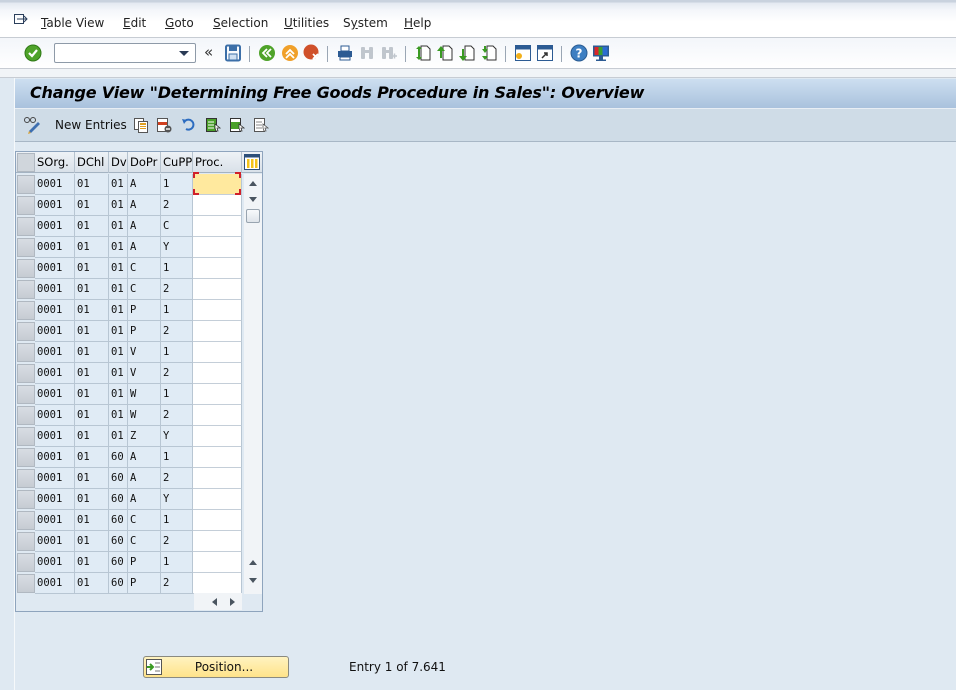  Describe the element at coordinates (33, 125) in the screenshot. I see `display-change-icon` at that location.